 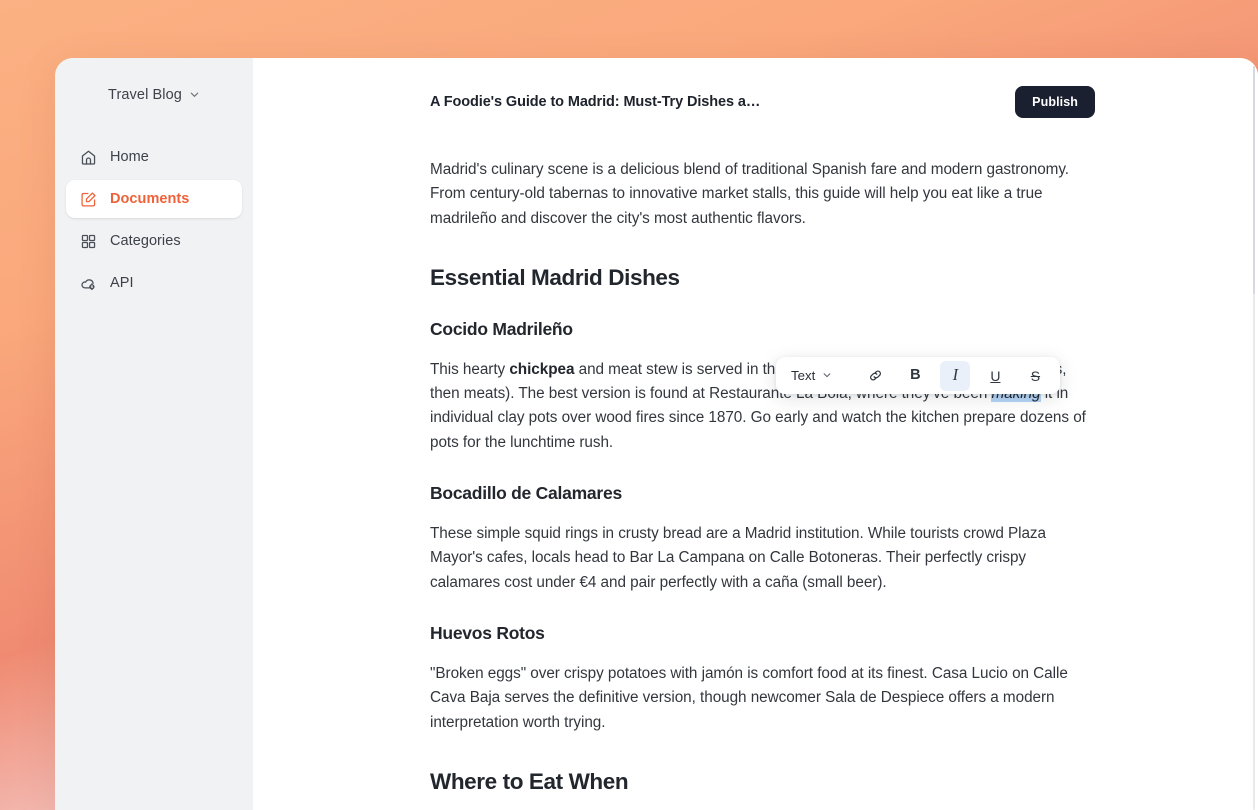 I want to click on bold-button: B, so click(x=915, y=376).